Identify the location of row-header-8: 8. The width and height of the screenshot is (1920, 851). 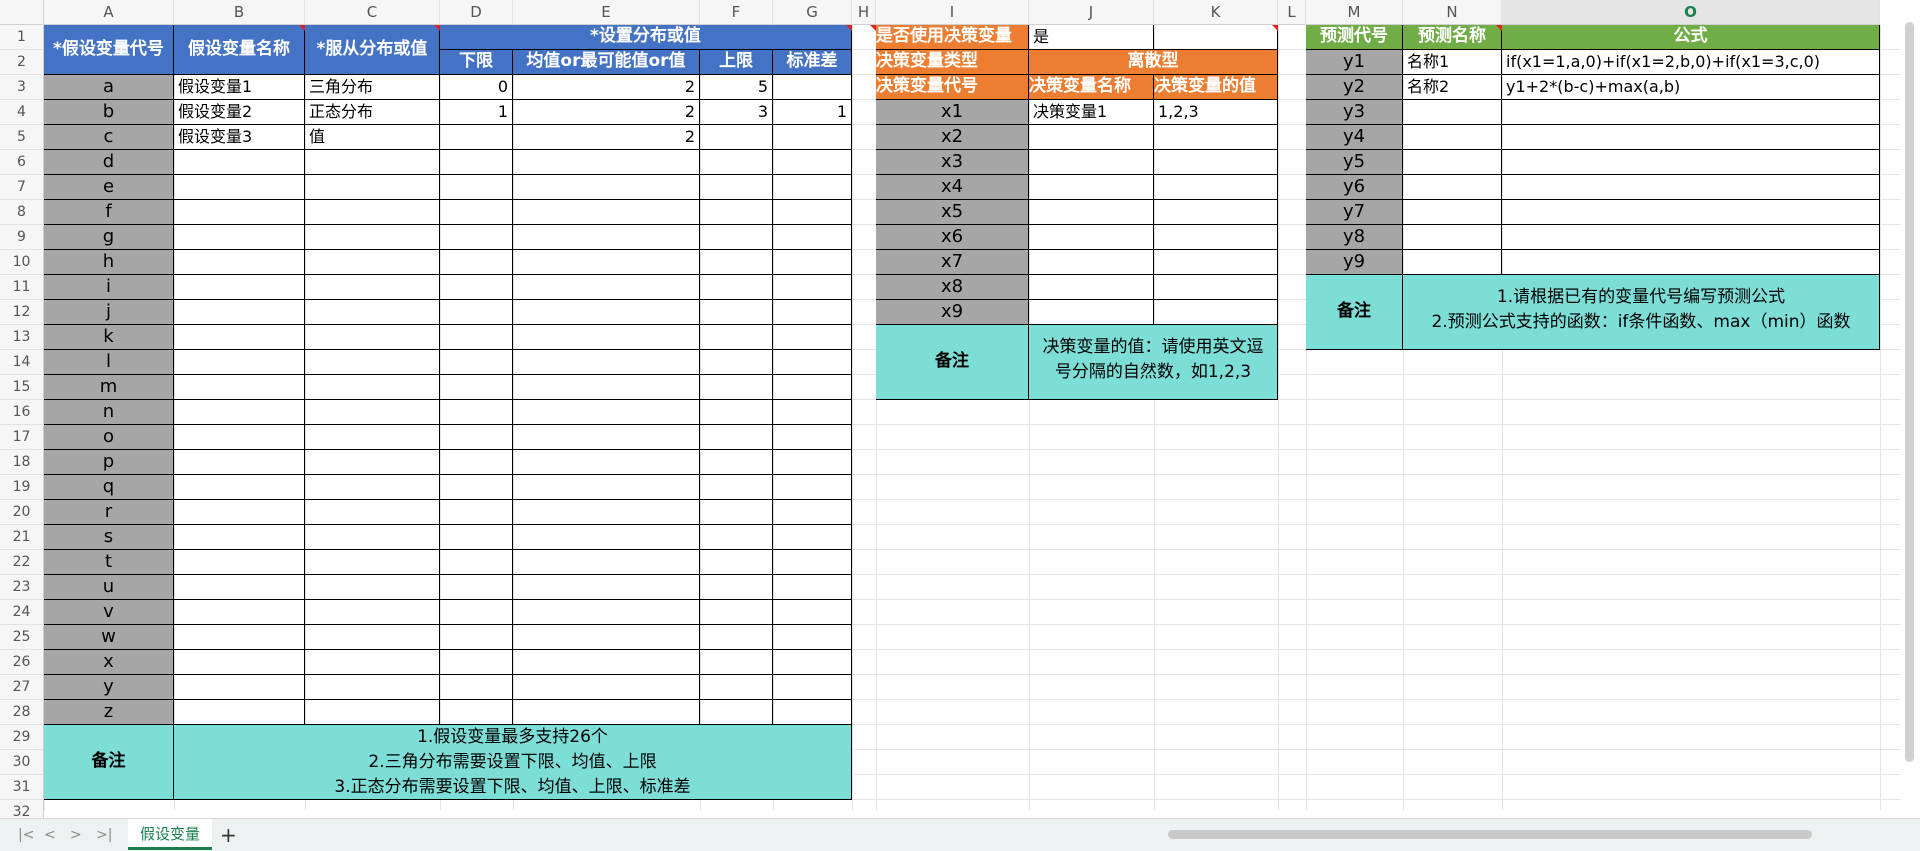
(22, 212).